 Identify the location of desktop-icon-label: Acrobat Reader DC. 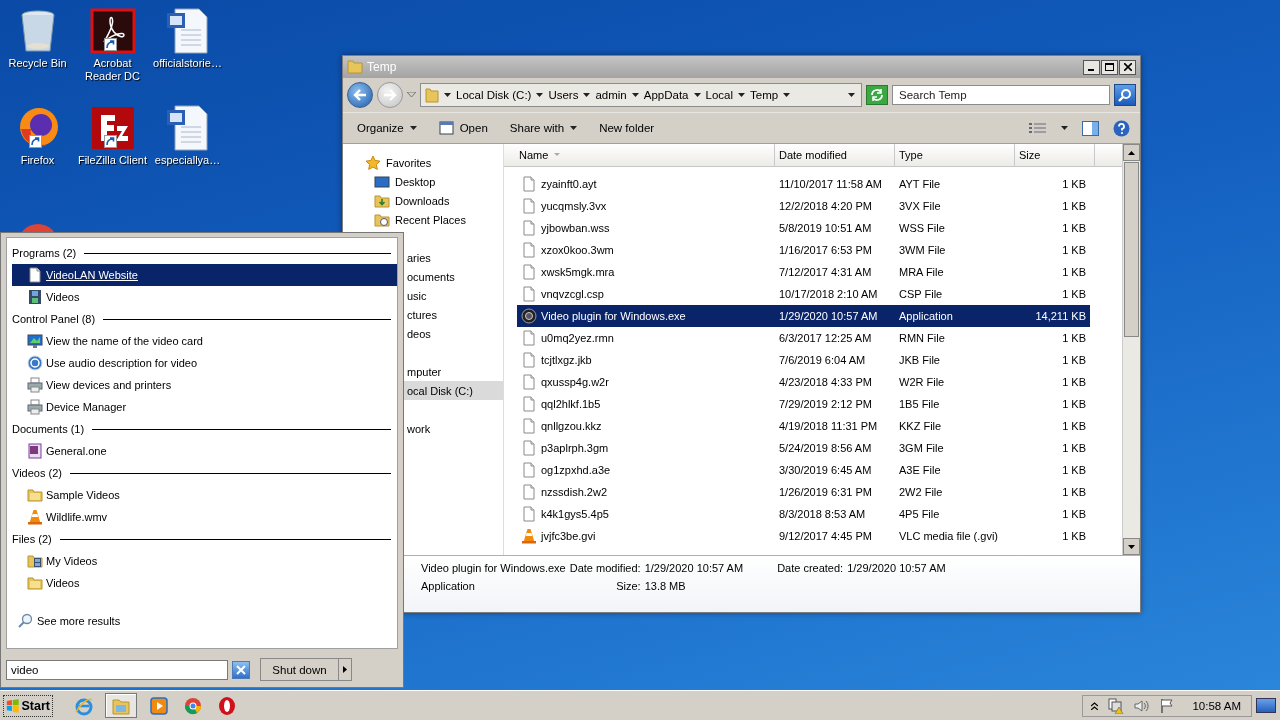
(112, 70).